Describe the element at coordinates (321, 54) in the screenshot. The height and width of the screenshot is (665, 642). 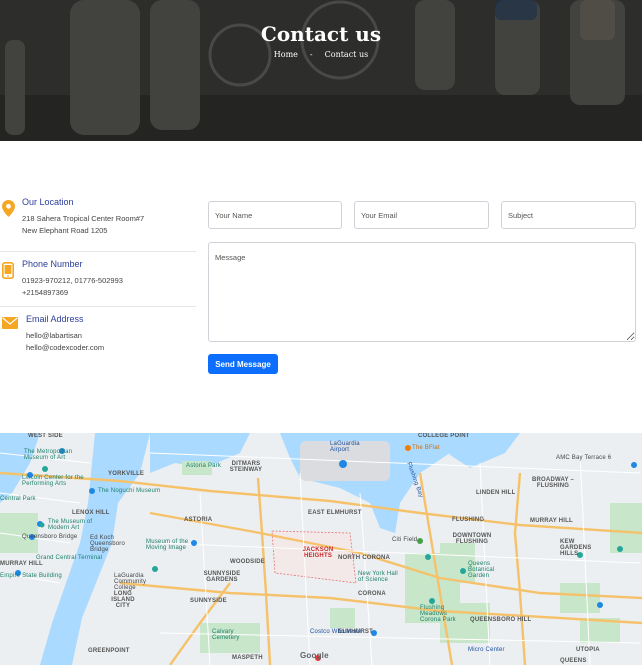
I see `breadcrumb: Home - Contact us` at that location.